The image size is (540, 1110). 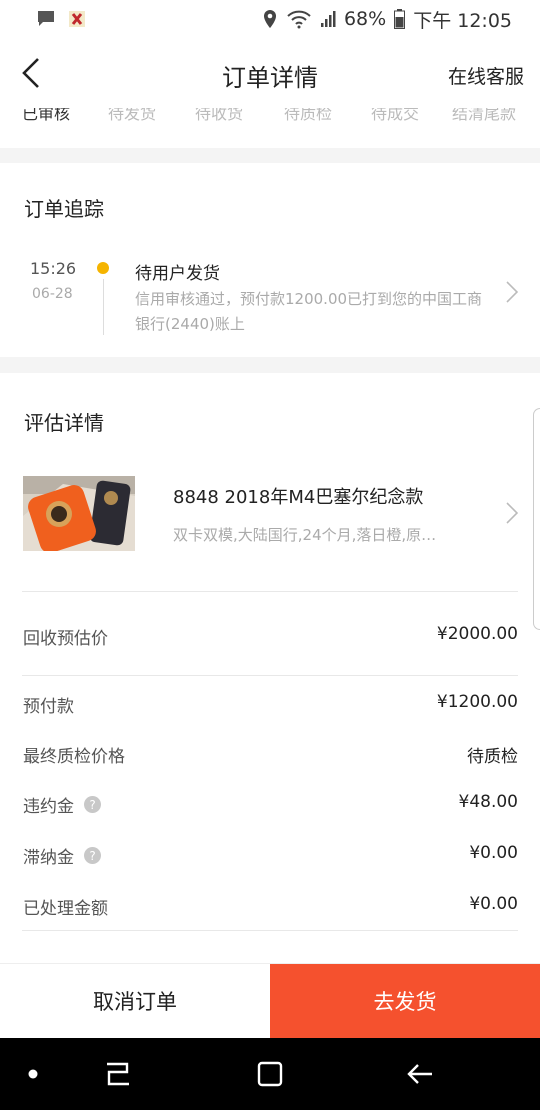 I want to click on step-reviewed: 已审核, so click(x=46, y=115).